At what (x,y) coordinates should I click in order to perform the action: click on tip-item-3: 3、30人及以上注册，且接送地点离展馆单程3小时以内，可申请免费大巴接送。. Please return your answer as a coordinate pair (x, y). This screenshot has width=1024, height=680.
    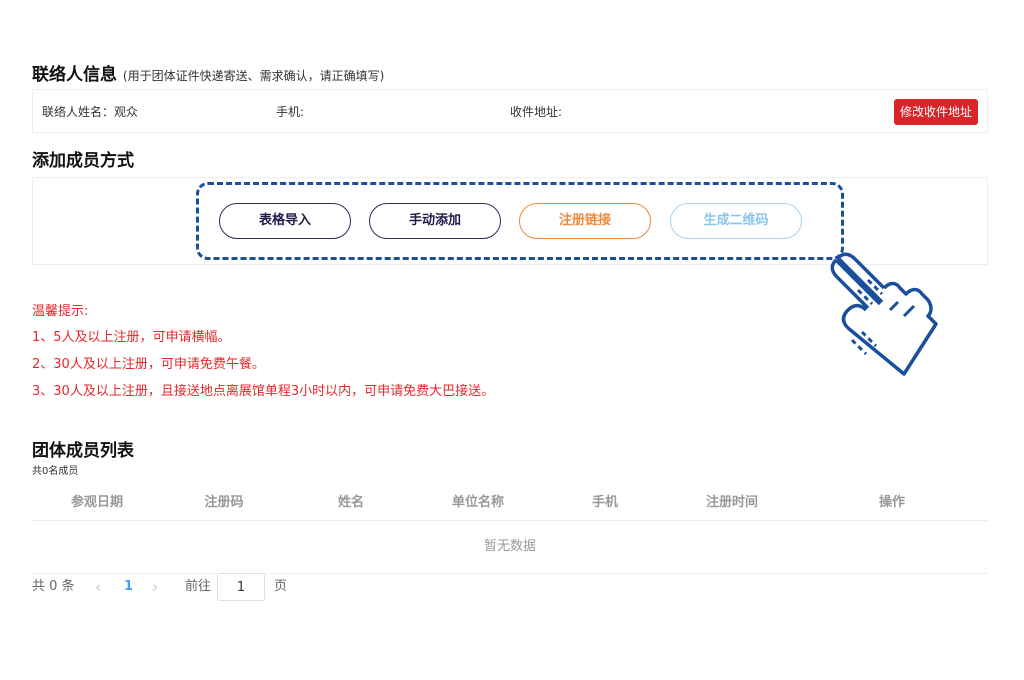
    Looking at the image, I should click on (263, 391).